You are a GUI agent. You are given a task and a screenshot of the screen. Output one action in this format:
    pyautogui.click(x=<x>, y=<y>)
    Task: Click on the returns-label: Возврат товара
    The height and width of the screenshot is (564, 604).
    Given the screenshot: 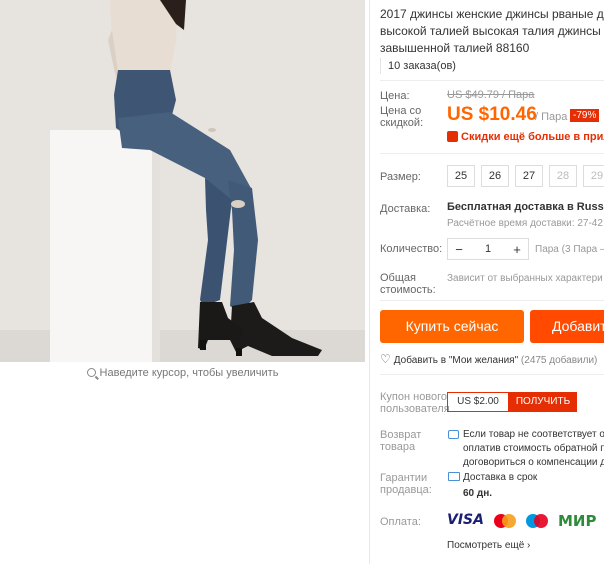 What is the action you would take?
    pyautogui.click(x=401, y=441)
    